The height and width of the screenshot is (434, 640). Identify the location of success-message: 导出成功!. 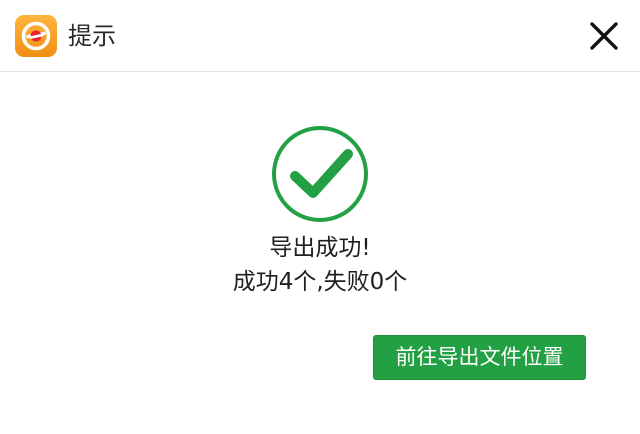
(320, 248).